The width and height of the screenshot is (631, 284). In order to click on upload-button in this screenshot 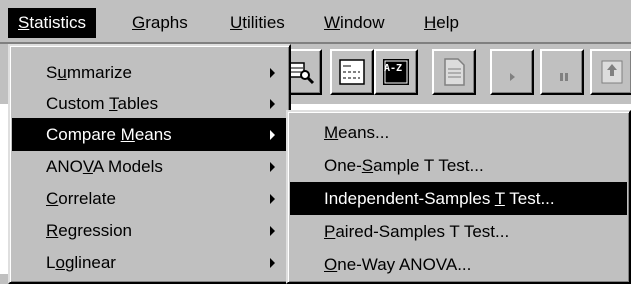, I will do `click(610, 72)`.